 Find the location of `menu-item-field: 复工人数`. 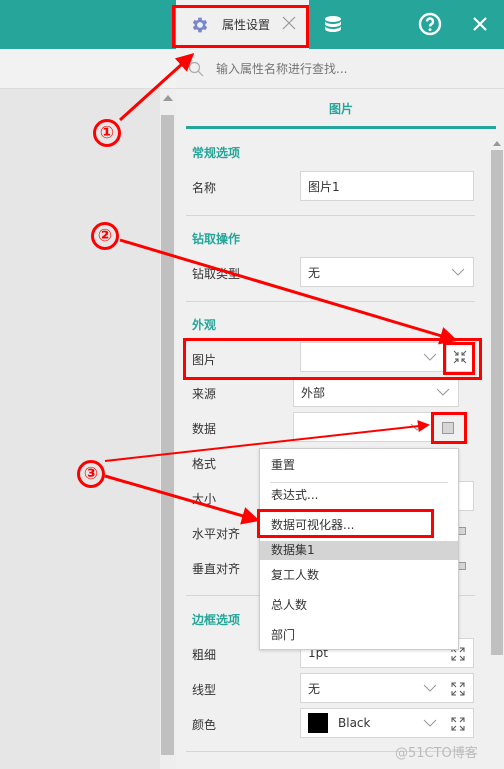

menu-item-field: 复工人数 is located at coordinates (359, 575).